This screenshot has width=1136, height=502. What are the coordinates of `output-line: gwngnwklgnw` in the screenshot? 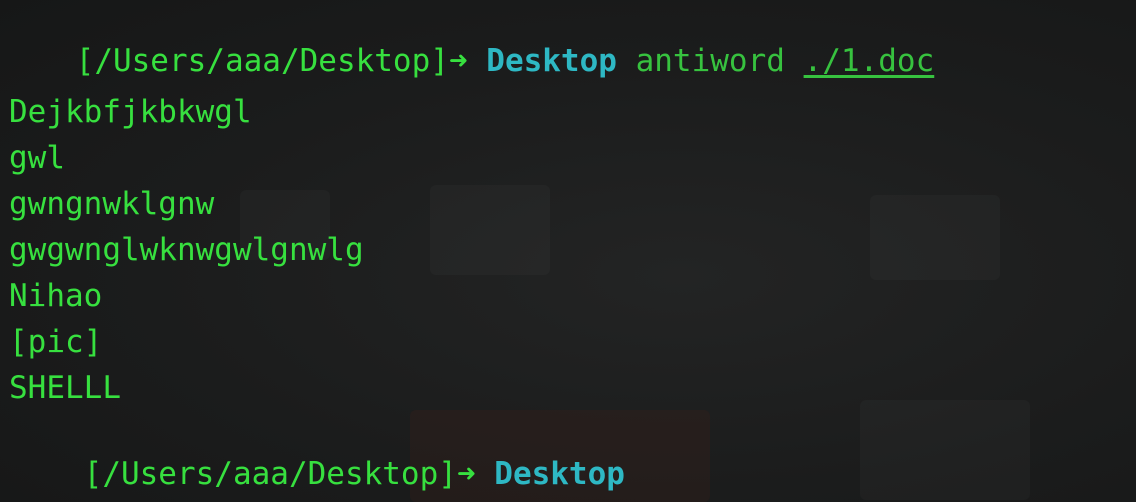 It's located at (112, 204).